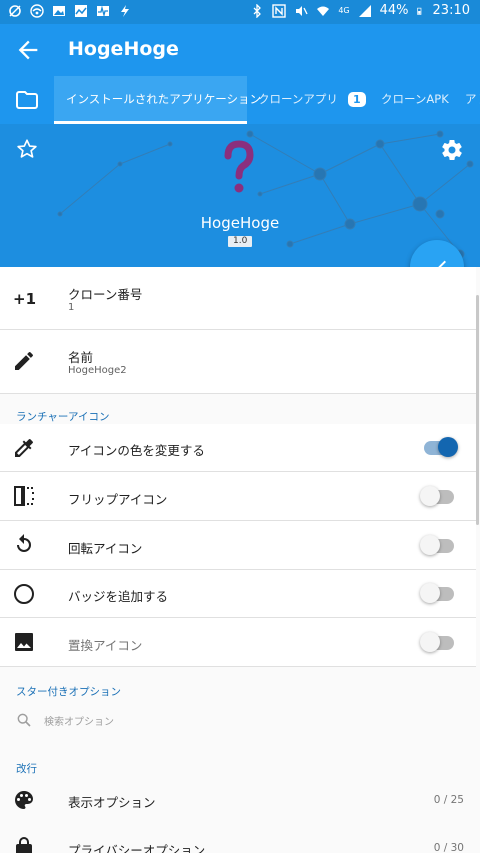 The width and height of the screenshot is (480, 853). What do you see at coordinates (477, 410) in the screenshot?
I see `scrollbar` at bounding box center [477, 410].